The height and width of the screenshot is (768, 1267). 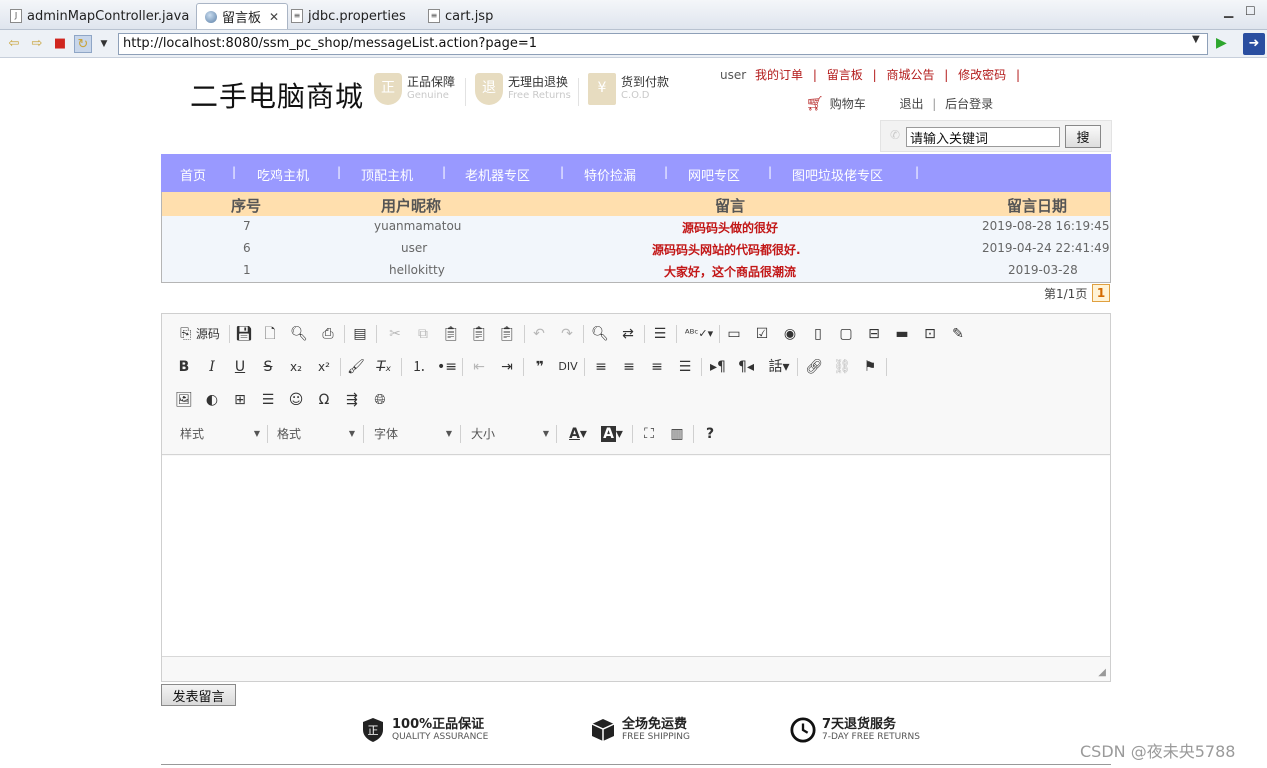 I want to click on flash-icon: ◐, so click(x=212, y=400).